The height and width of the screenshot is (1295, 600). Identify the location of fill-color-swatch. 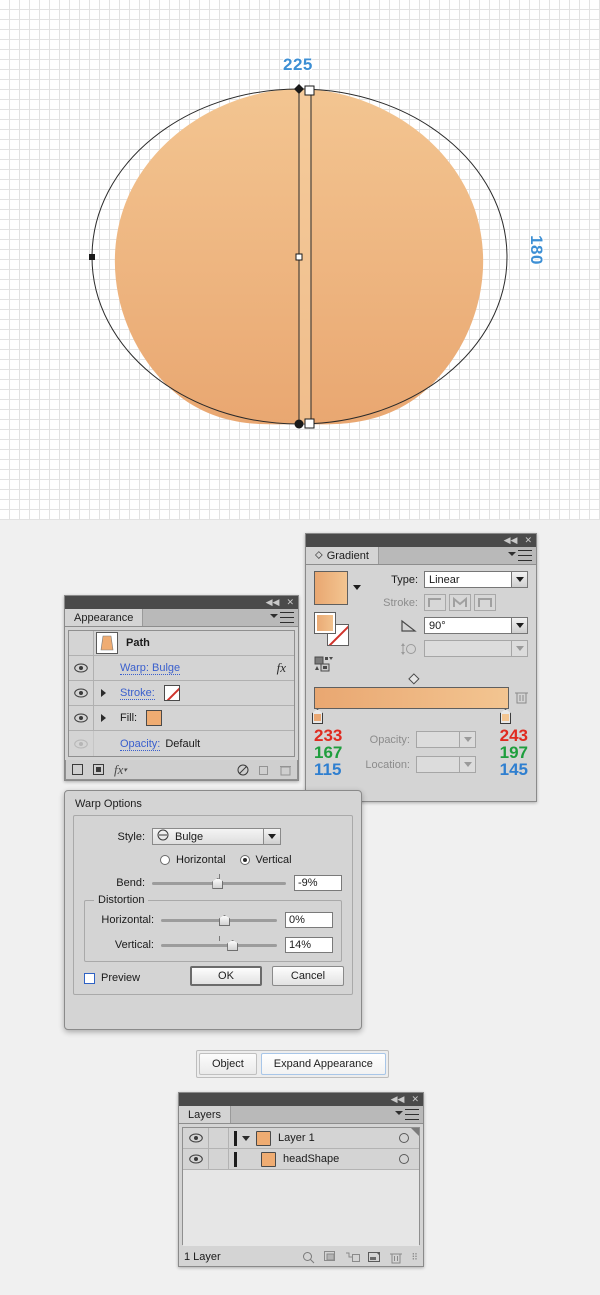
(154, 718).